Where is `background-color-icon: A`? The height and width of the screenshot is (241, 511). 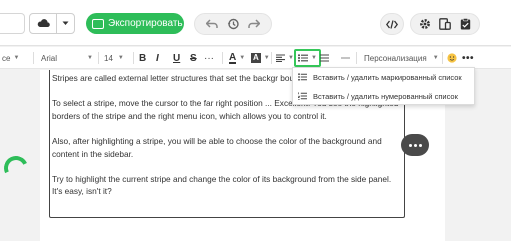
background-color-icon: A is located at coordinates (256, 58).